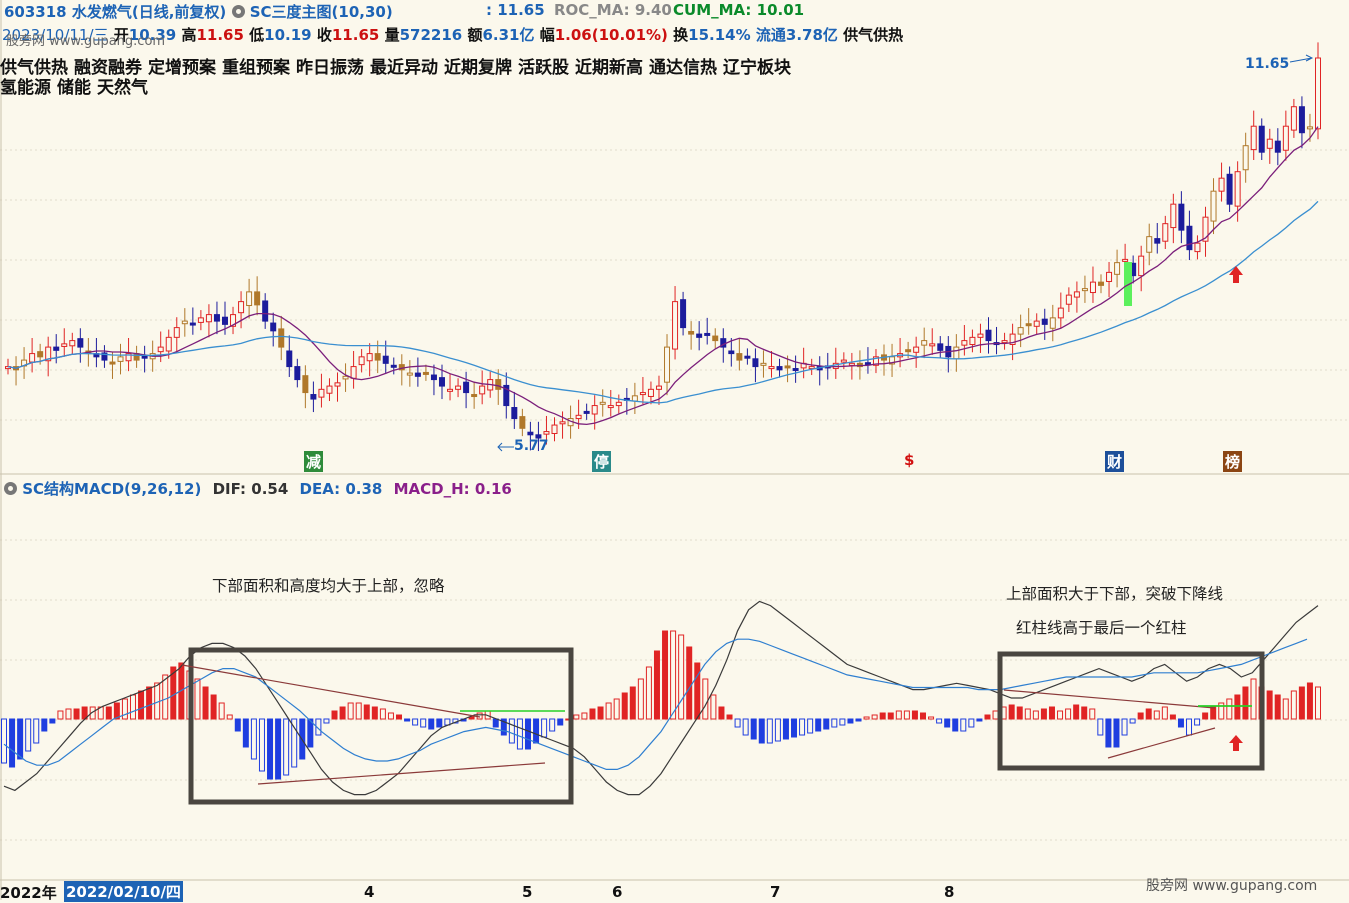 This screenshot has height=903, width=1349. I want to click on stock-code: 603318, so click(35, 12).